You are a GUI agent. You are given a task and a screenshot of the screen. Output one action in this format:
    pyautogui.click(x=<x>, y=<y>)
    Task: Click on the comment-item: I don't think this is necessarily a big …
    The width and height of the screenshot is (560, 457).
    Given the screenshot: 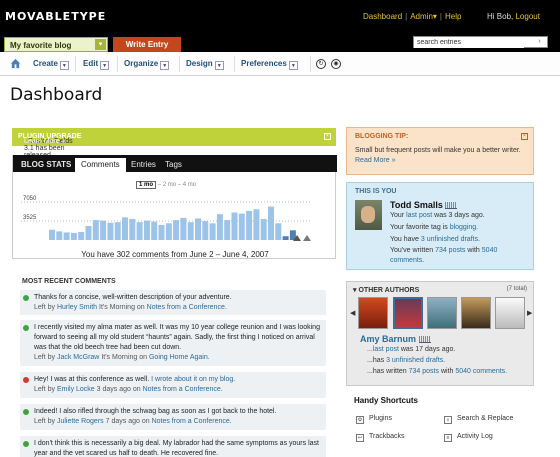 What is the action you would take?
    pyautogui.click(x=173, y=446)
    